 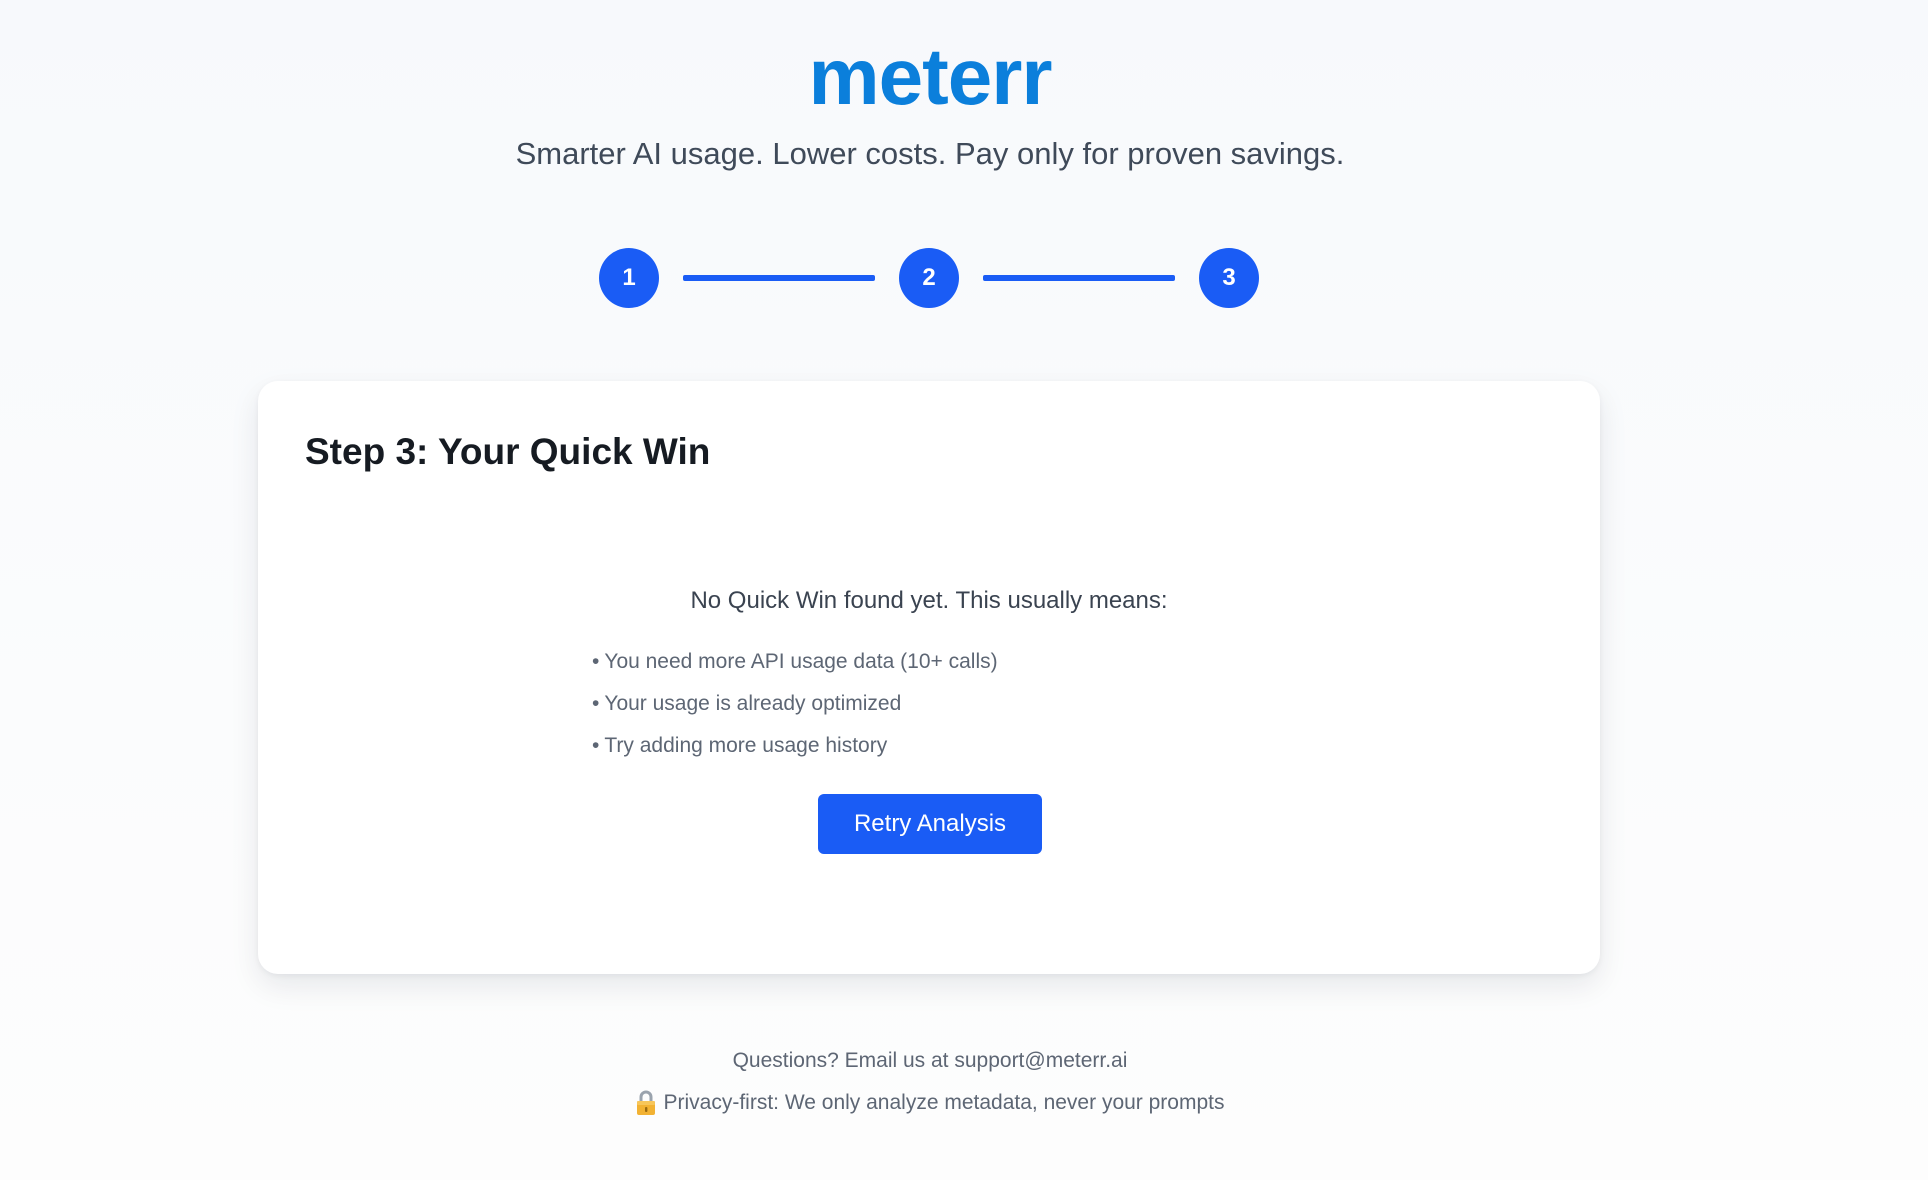 I want to click on card-title: Step 3: Your Quick Win, so click(x=508, y=451).